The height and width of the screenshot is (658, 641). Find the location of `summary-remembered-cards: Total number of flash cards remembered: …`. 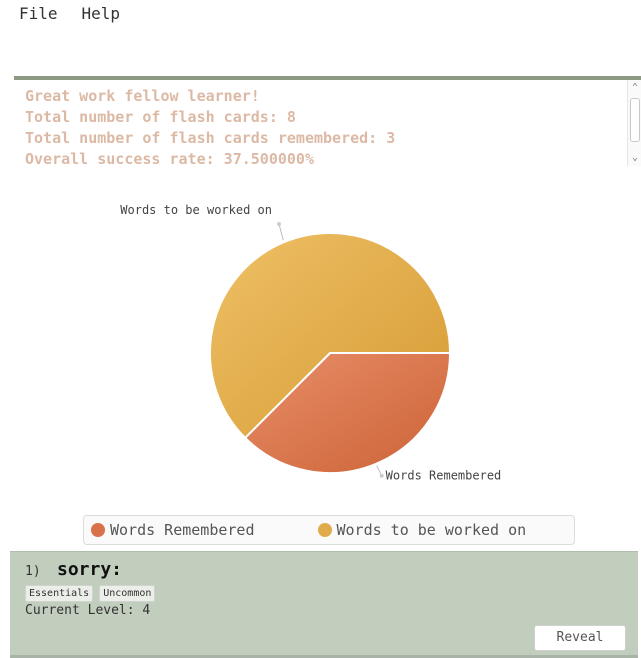

summary-remembered-cards: Total number of flash cards remembered: … is located at coordinates (210, 138).